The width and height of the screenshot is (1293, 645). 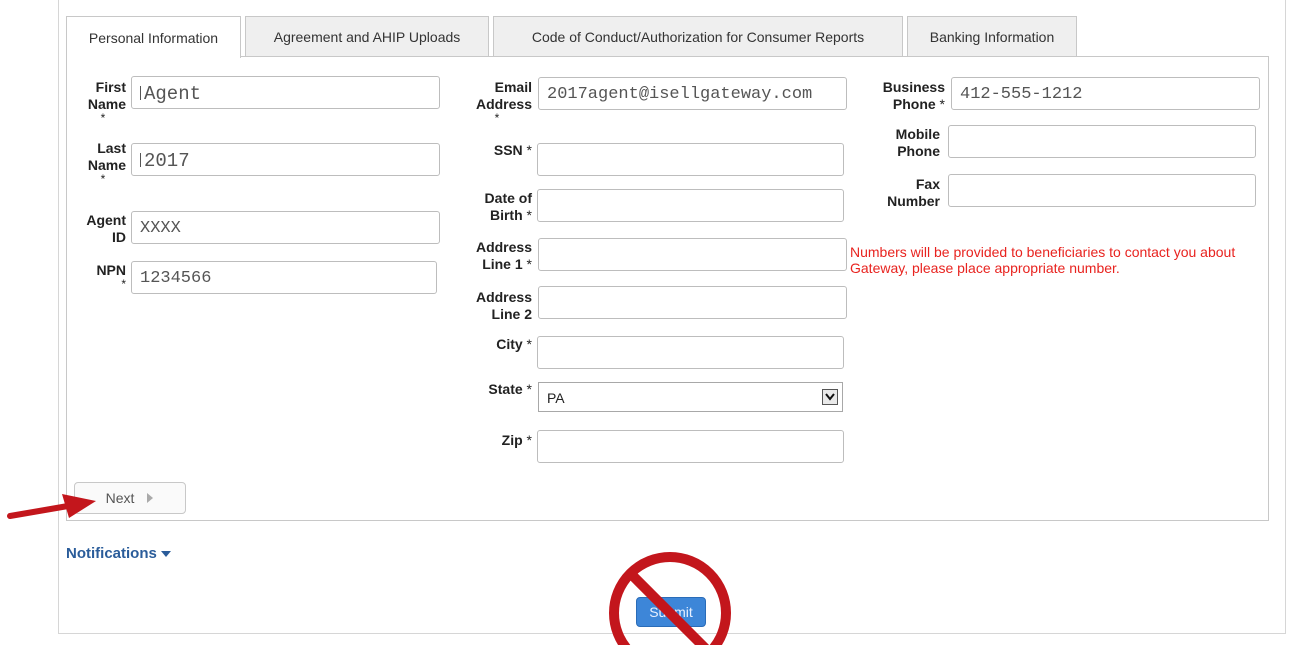 I want to click on zip-label: Zip *, so click(x=516, y=440).